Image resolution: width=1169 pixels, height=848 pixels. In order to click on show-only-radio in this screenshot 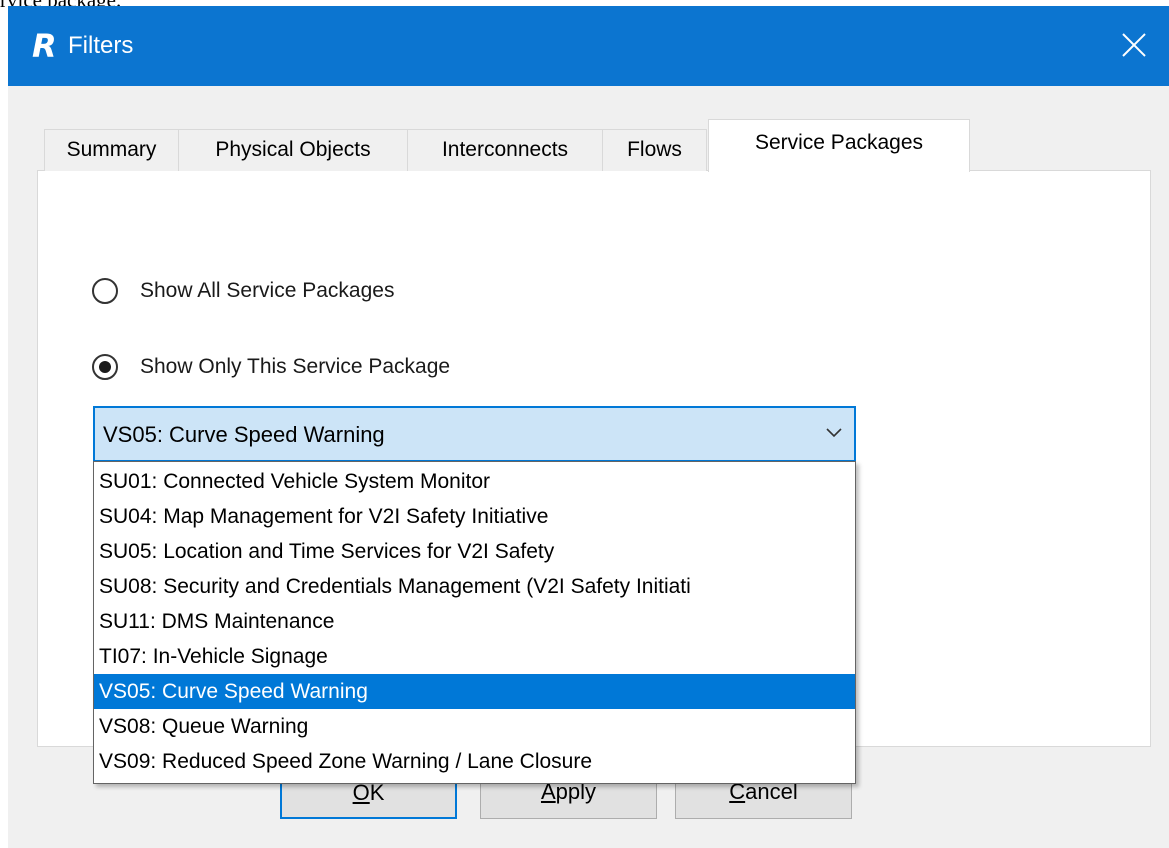, I will do `click(105, 367)`.